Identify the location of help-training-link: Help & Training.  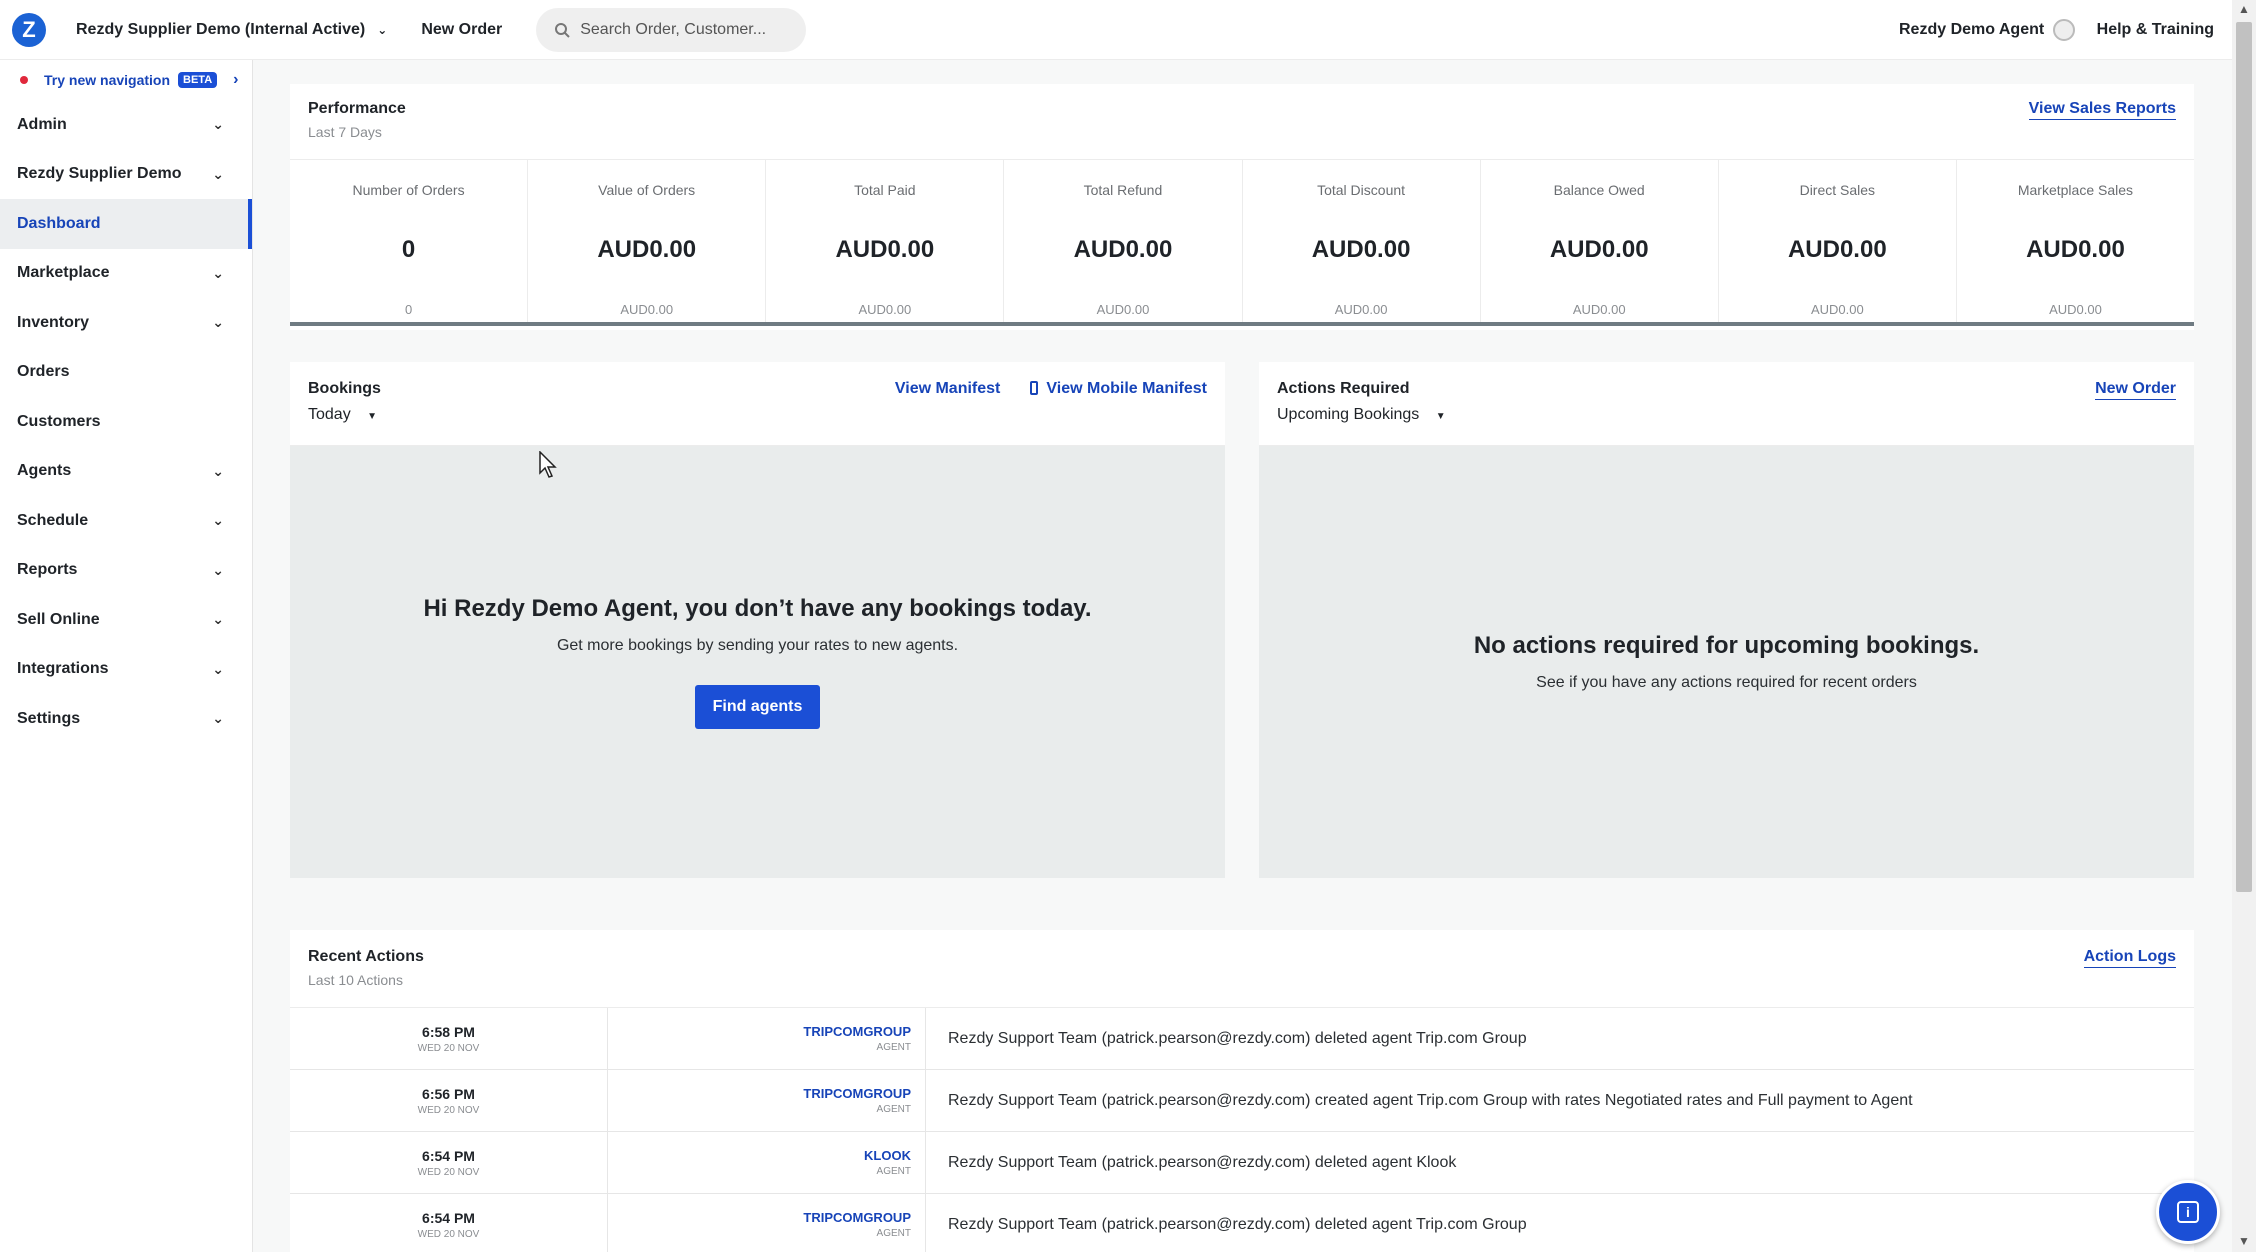
(2155, 30).